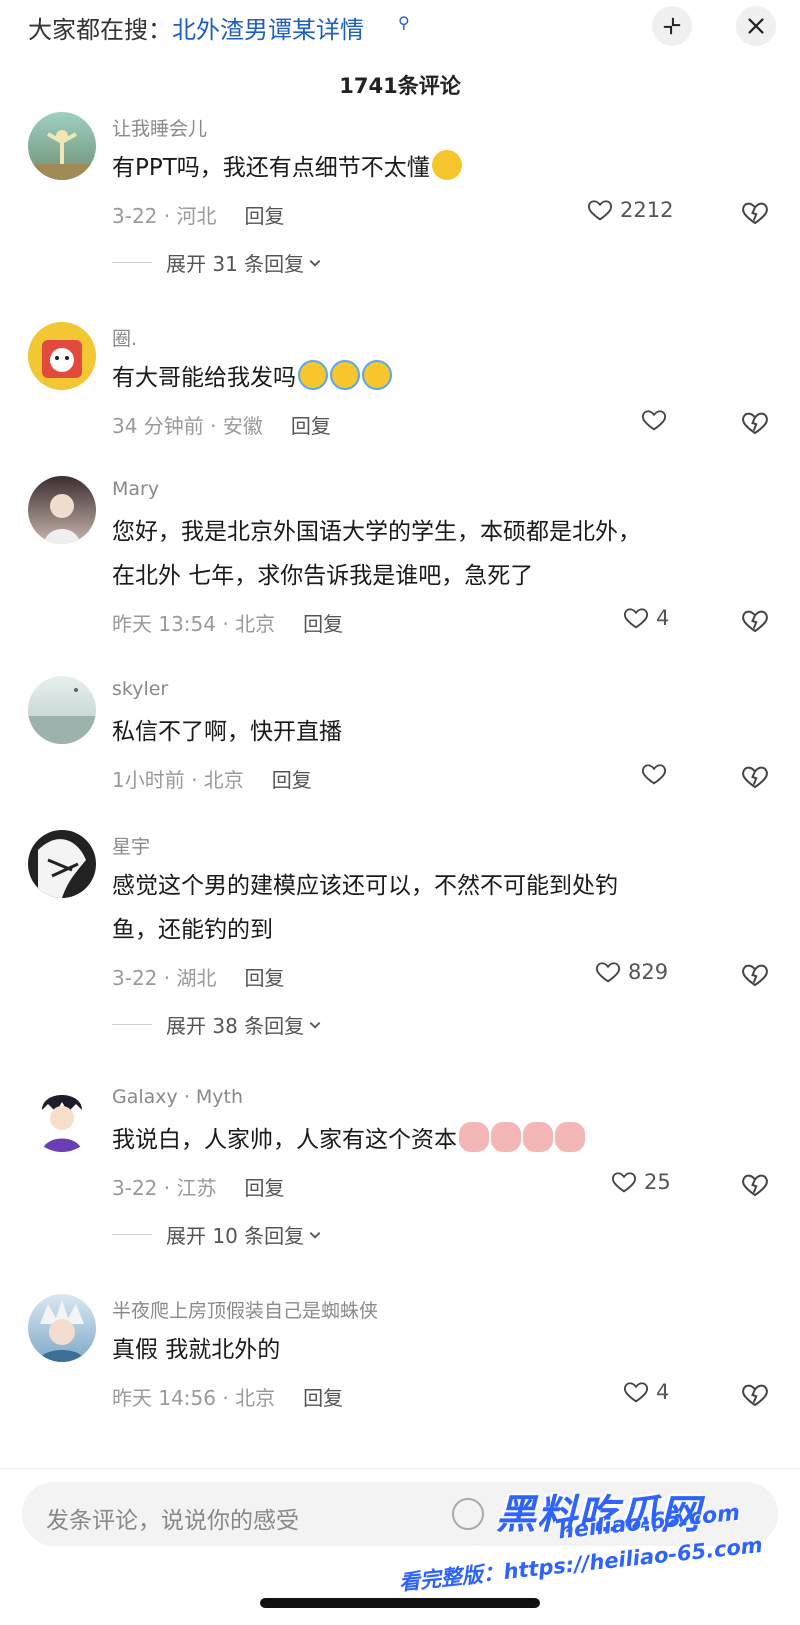  Describe the element at coordinates (400, 86) in the screenshot. I see `comment-count-title: 1741条评论` at that location.